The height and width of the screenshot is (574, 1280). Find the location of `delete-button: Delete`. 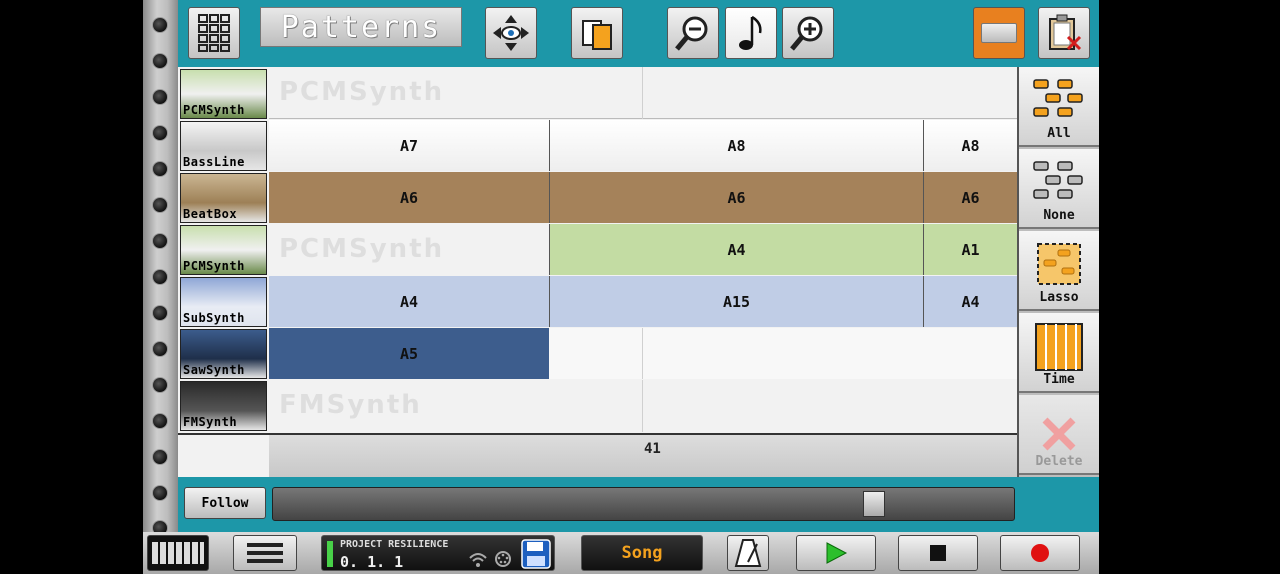

delete-button: Delete is located at coordinates (1059, 435).